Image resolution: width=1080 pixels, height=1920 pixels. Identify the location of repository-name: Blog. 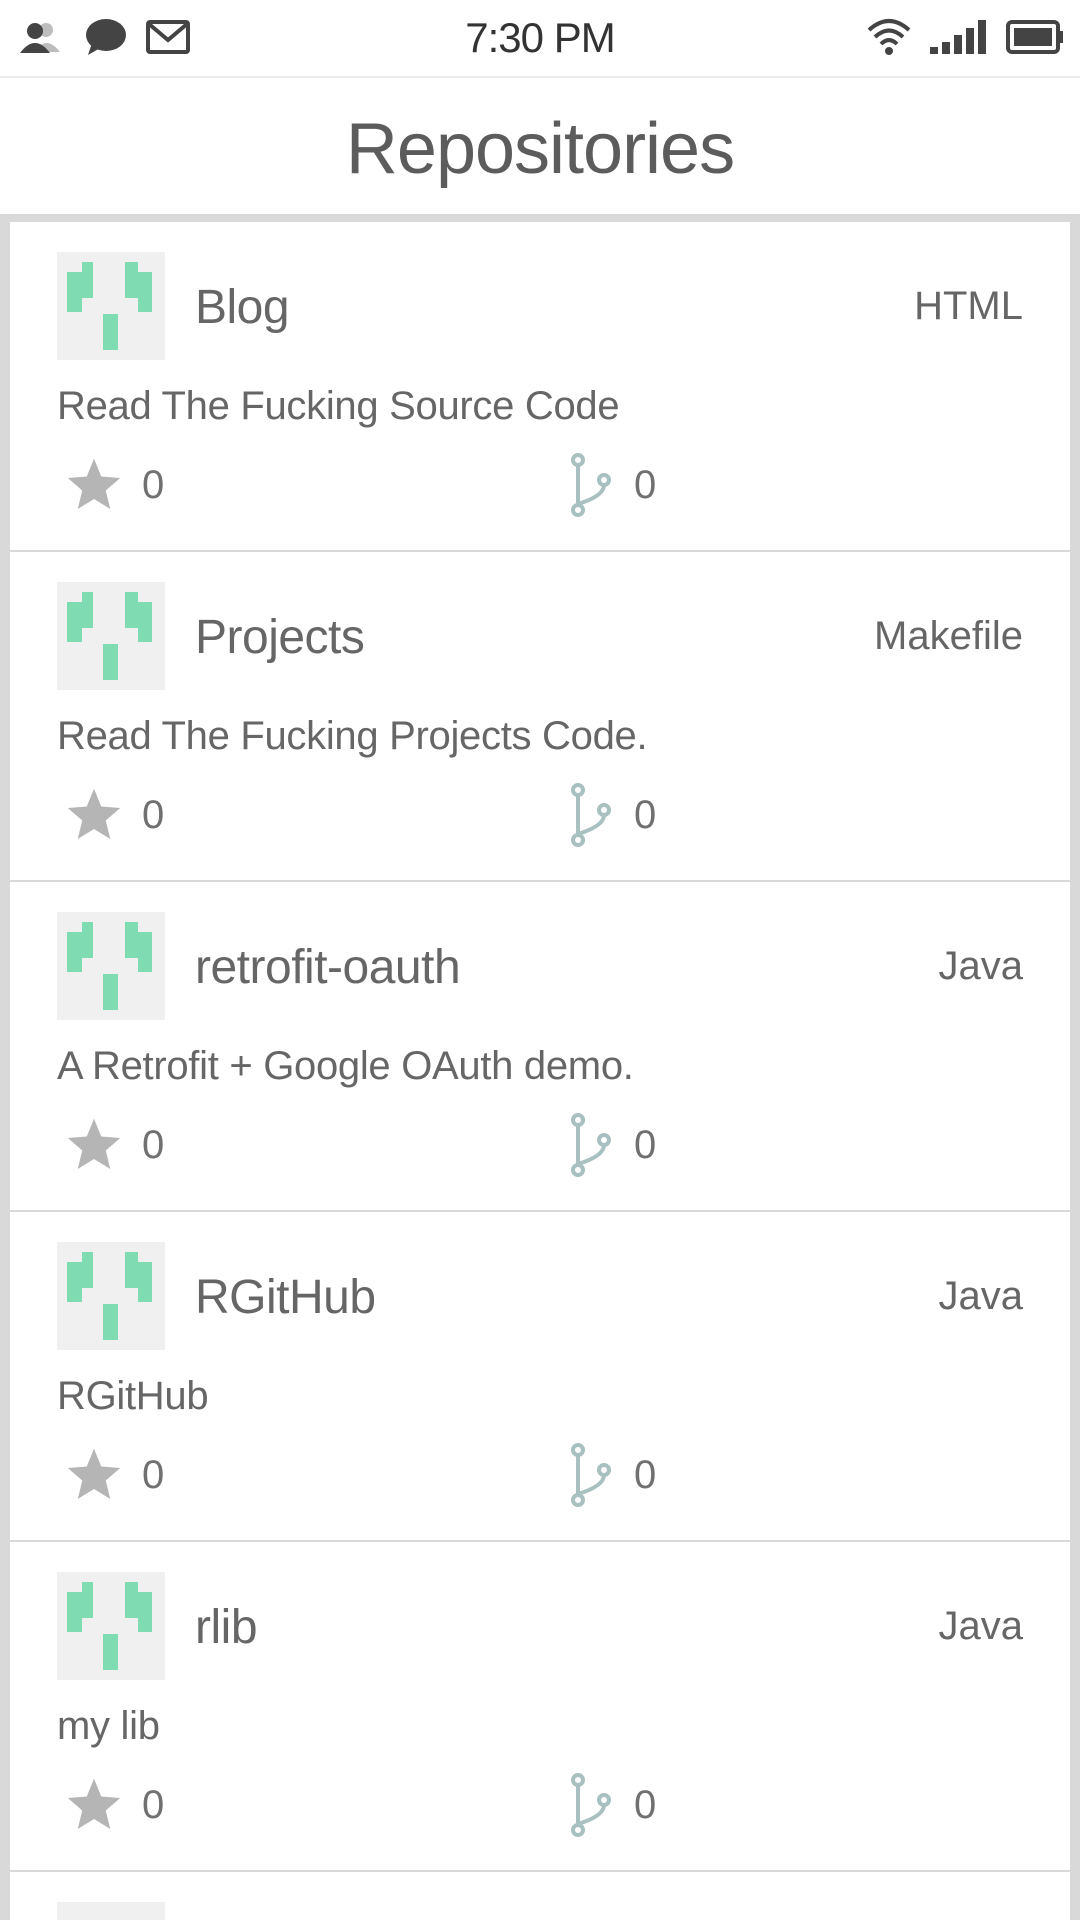
(242, 307).